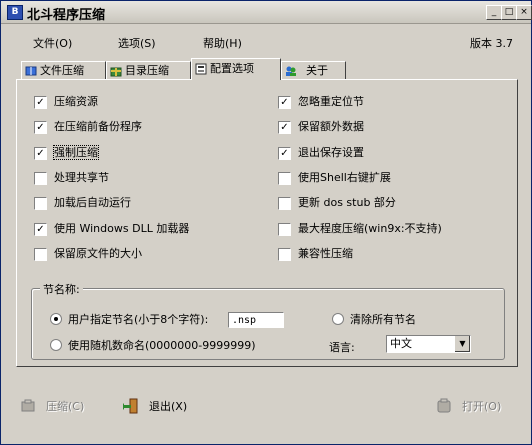  I want to click on open-icon, so click(444, 405).